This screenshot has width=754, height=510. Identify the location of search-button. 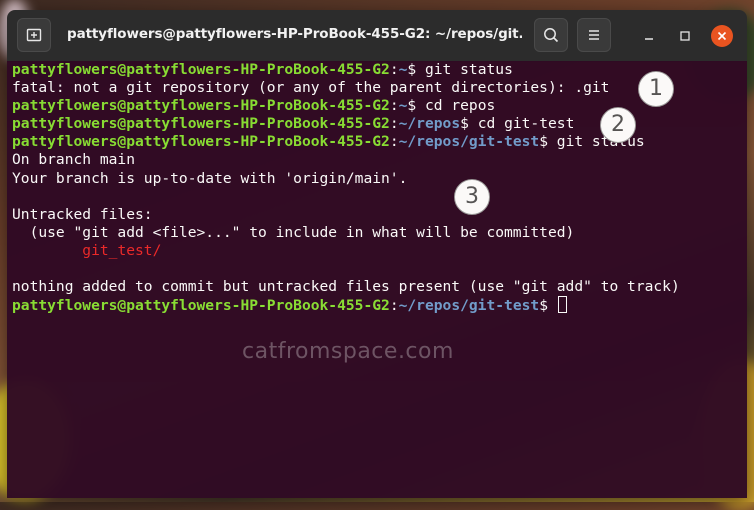
(551, 35).